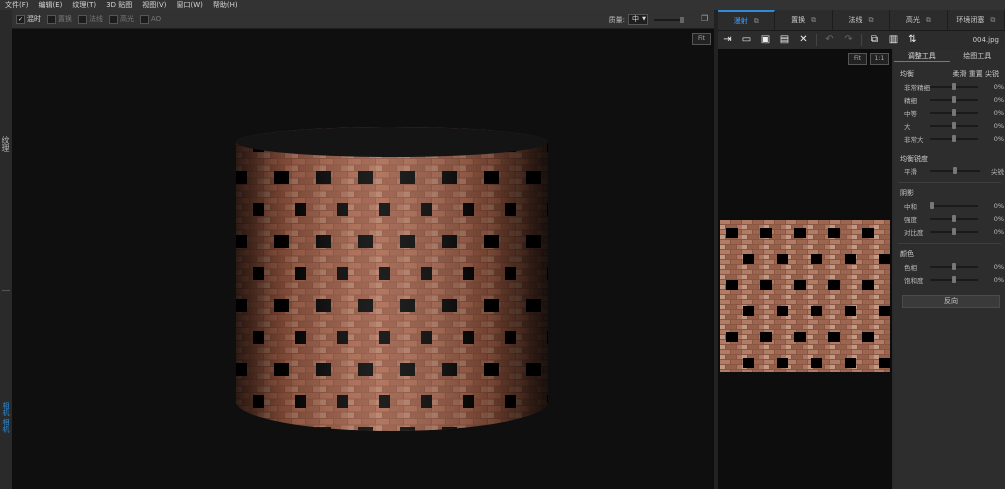 The width and height of the screenshot is (1005, 489). I want to click on tab-specular: 高光 ⧉, so click(919, 20).